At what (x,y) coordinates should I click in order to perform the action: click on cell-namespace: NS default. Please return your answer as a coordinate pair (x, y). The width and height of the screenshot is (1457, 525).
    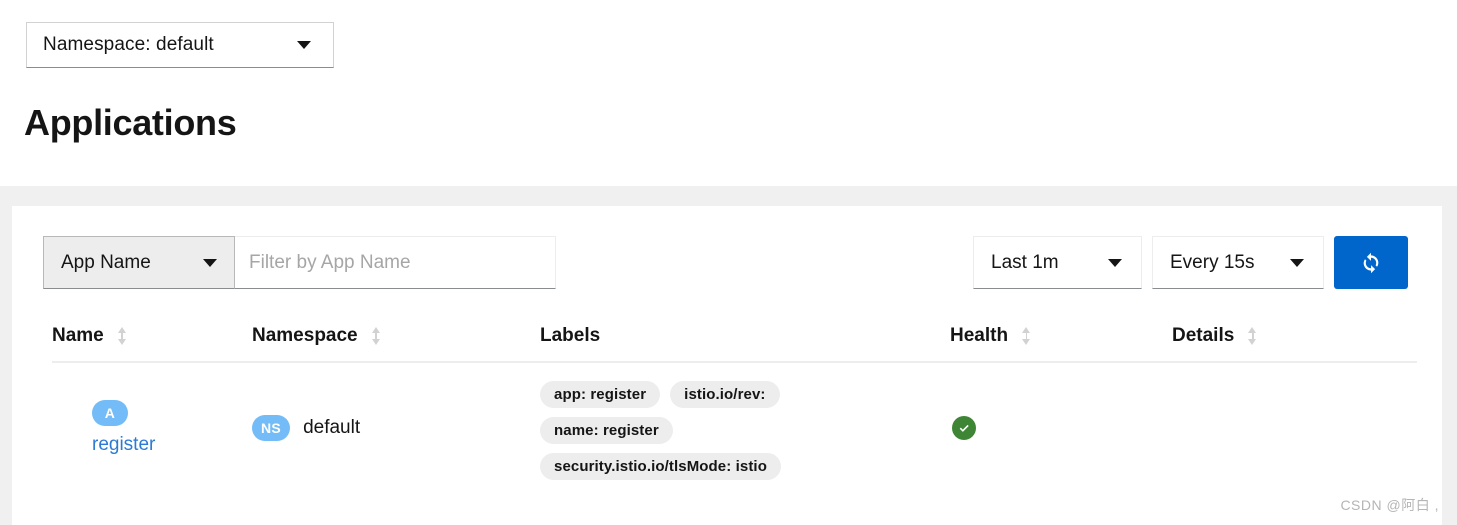
    Looking at the image, I should click on (396, 428).